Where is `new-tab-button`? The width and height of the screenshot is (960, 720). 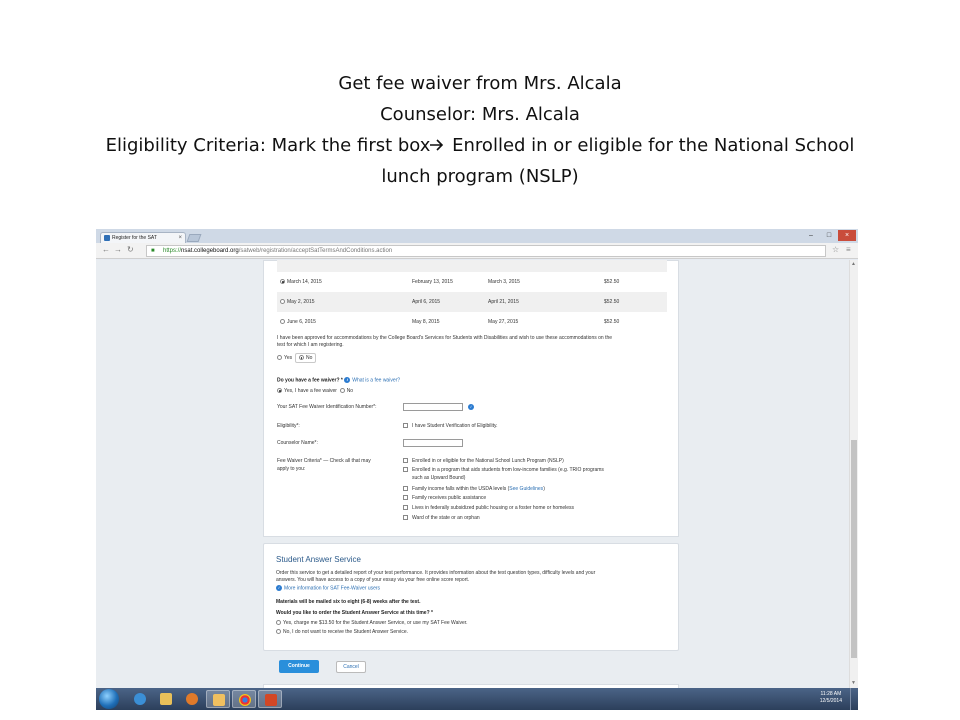 new-tab-button is located at coordinates (194, 238).